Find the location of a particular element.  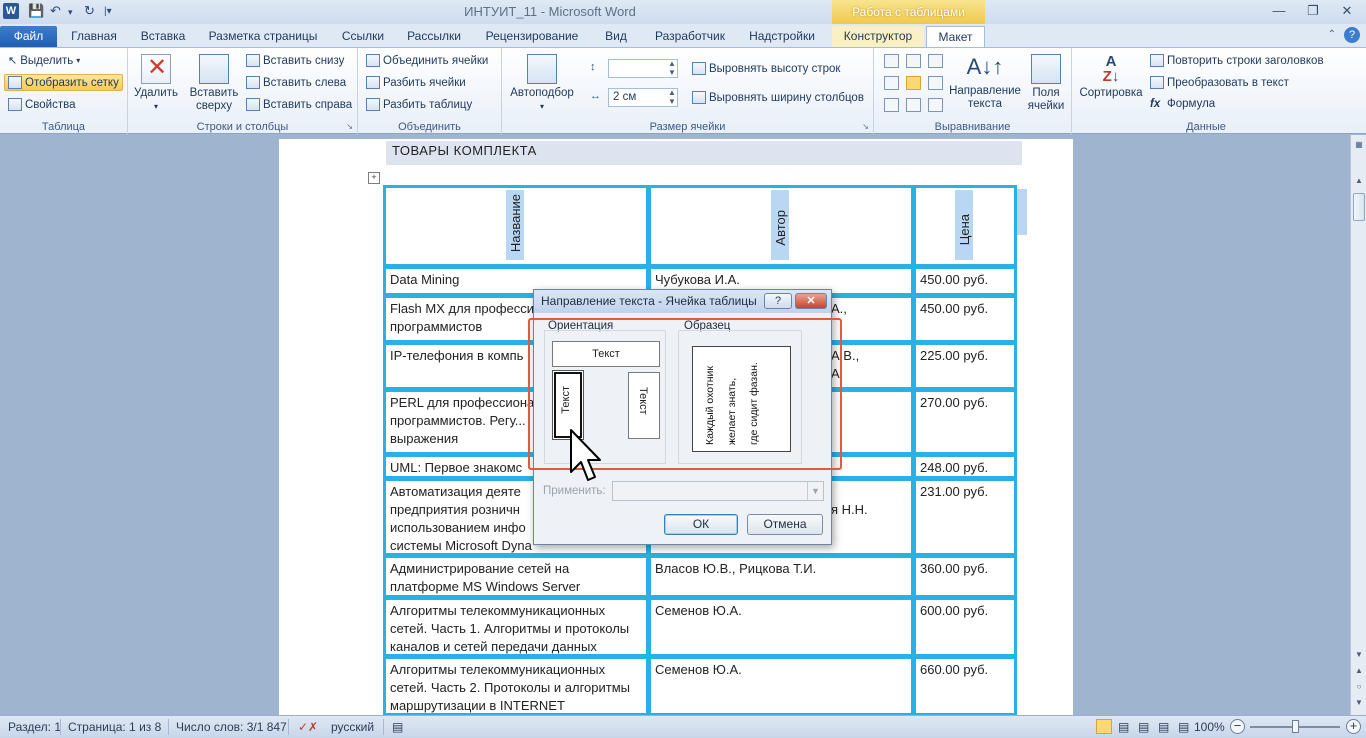

collapse-ribbon-icon: ⌃ is located at coordinates (1332, 34).